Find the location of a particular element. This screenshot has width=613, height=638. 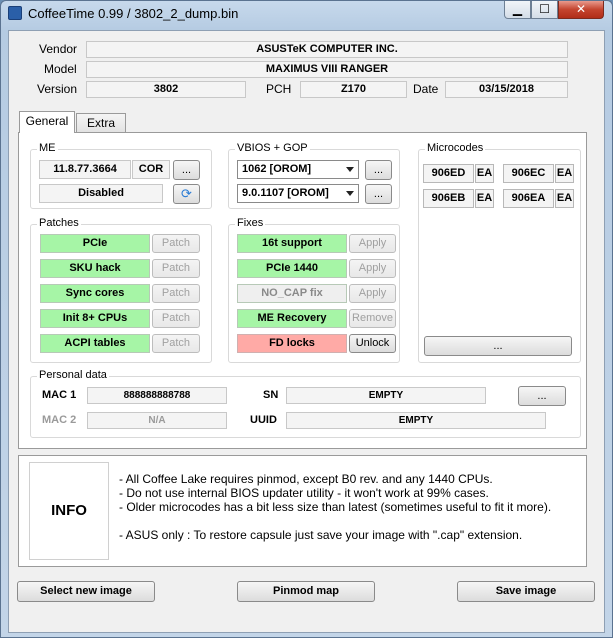

uuid-label: UUID is located at coordinates (263, 420).